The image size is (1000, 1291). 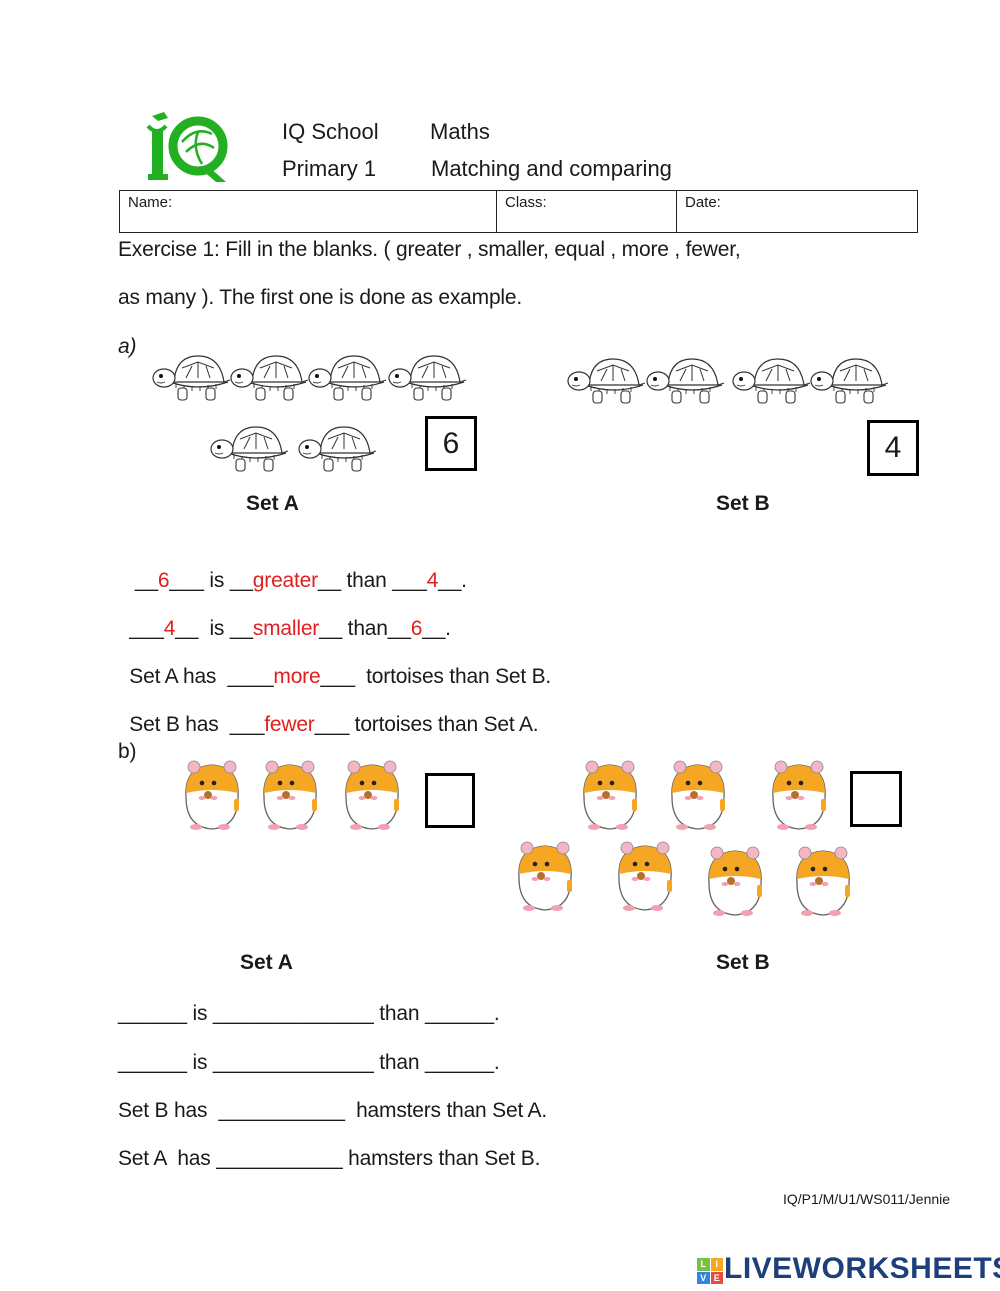 What do you see at coordinates (743, 503) in the screenshot?
I see `part-a-set-b-label: Set B` at bounding box center [743, 503].